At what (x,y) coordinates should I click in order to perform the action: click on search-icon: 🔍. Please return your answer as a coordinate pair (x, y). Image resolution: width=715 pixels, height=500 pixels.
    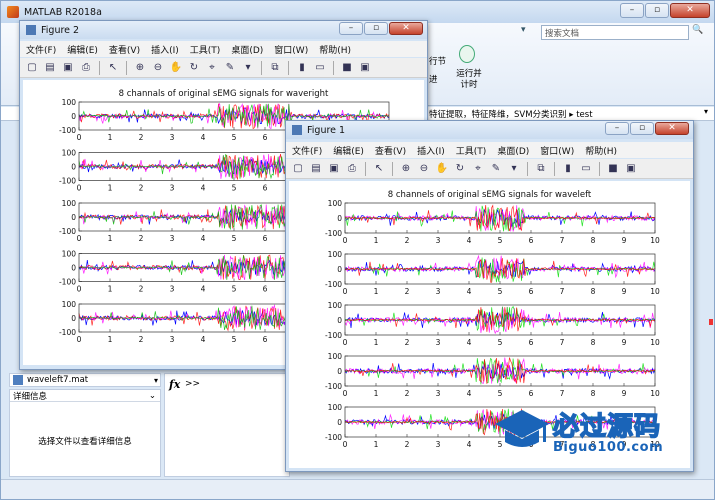
    Looking at the image, I should click on (698, 32).